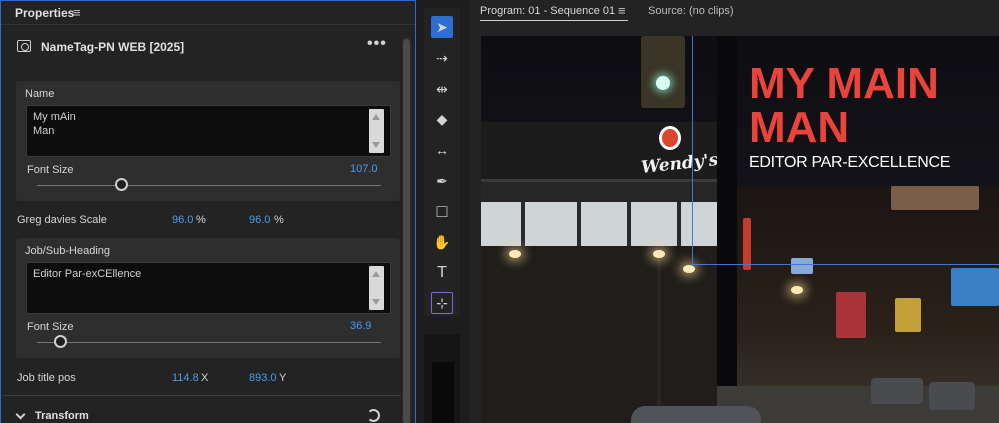 The width and height of the screenshot is (999, 423). Describe the element at coordinates (263, 378) in the screenshot. I see `job-title-pos-y-value: 893.0` at that location.